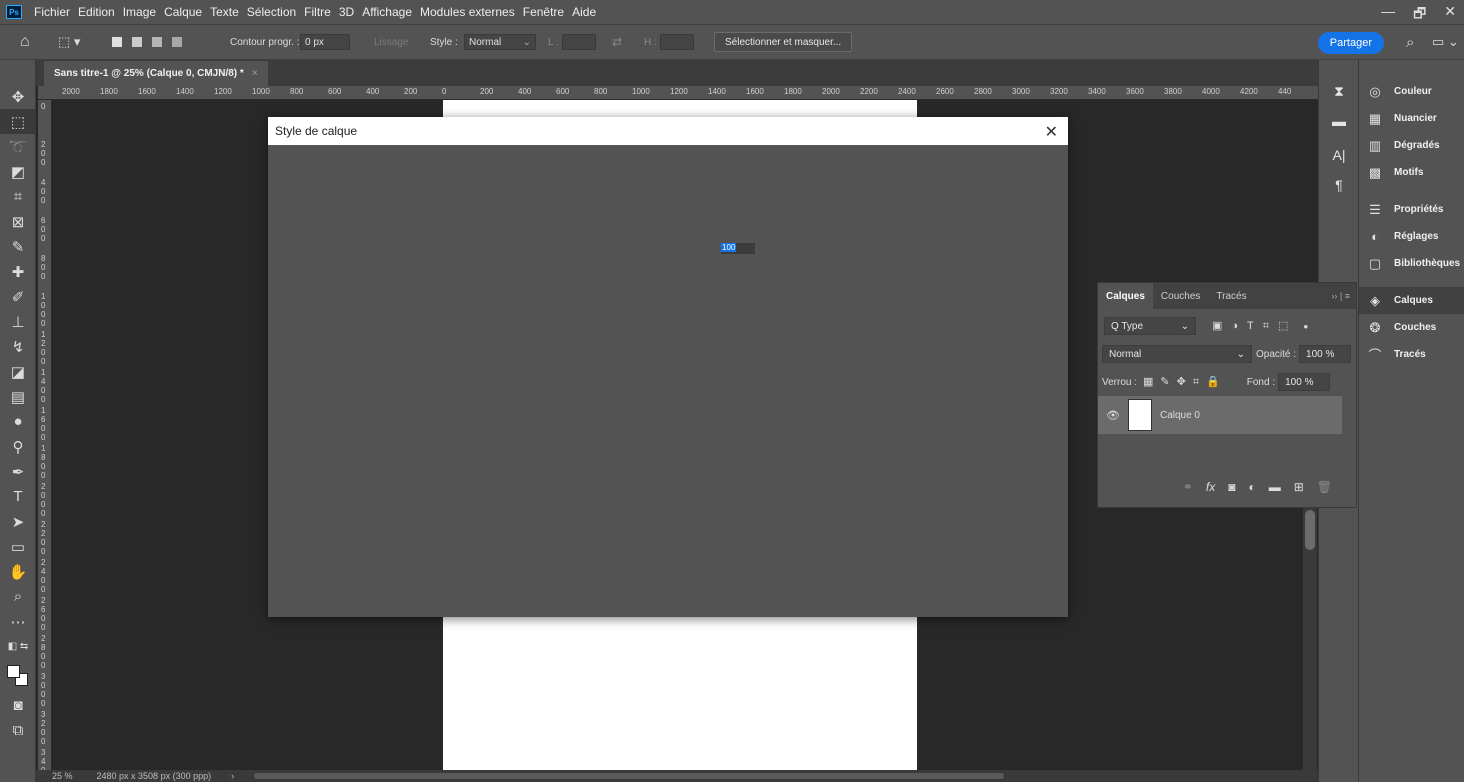  Describe the element at coordinates (325, 42) in the screenshot. I see `contour-input: 0 px` at that location.